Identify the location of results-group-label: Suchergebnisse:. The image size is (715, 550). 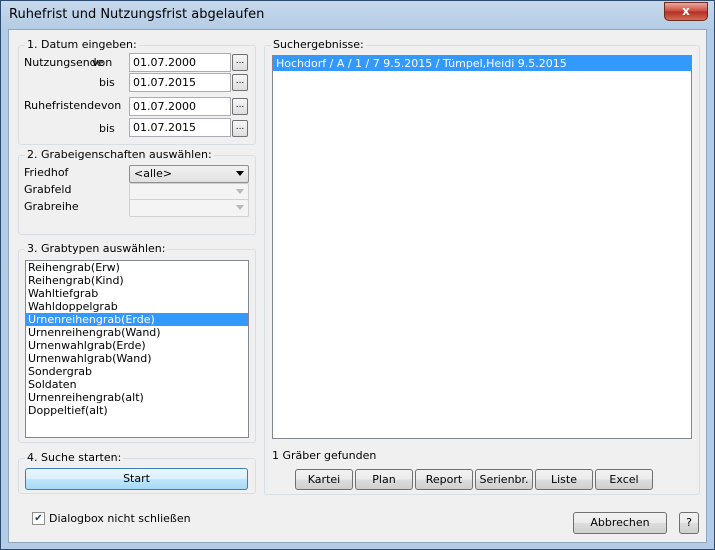
(318, 44).